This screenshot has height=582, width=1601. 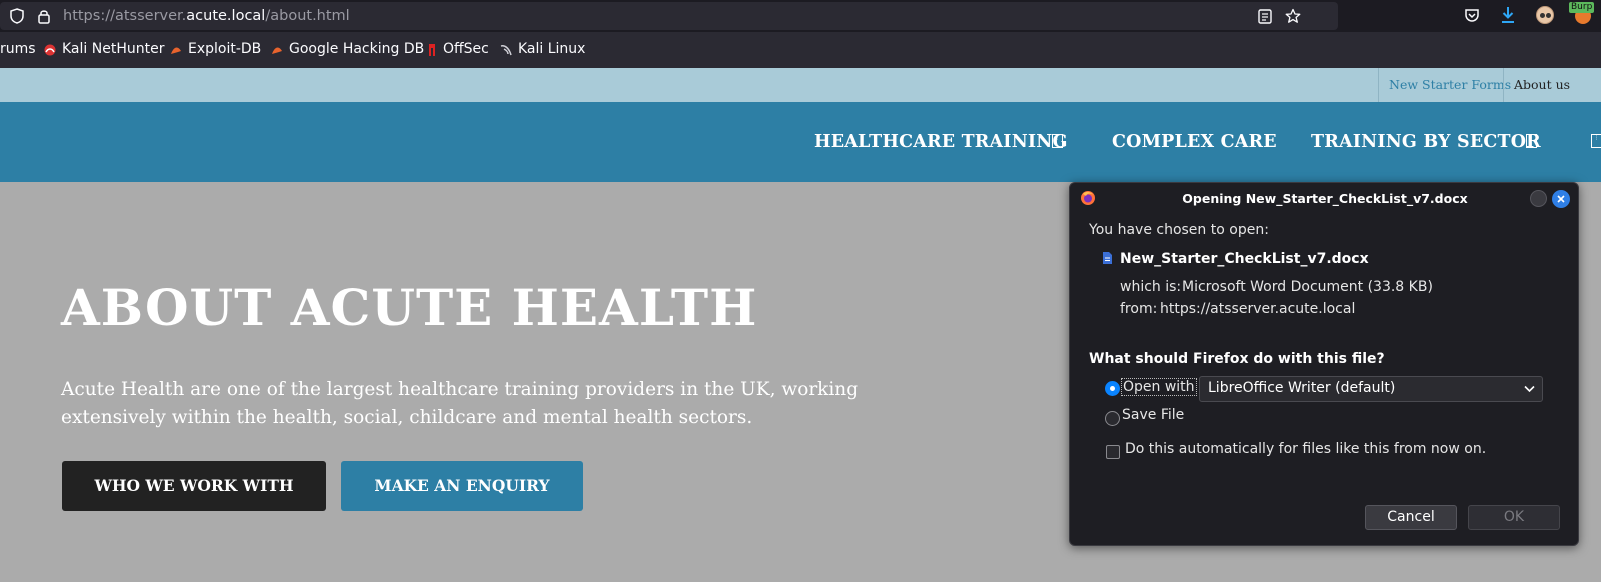 What do you see at coordinates (224, 49) in the screenshot?
I see `bookmark-exploit-db: Exploit-DB` at bounding box center [224, 49].